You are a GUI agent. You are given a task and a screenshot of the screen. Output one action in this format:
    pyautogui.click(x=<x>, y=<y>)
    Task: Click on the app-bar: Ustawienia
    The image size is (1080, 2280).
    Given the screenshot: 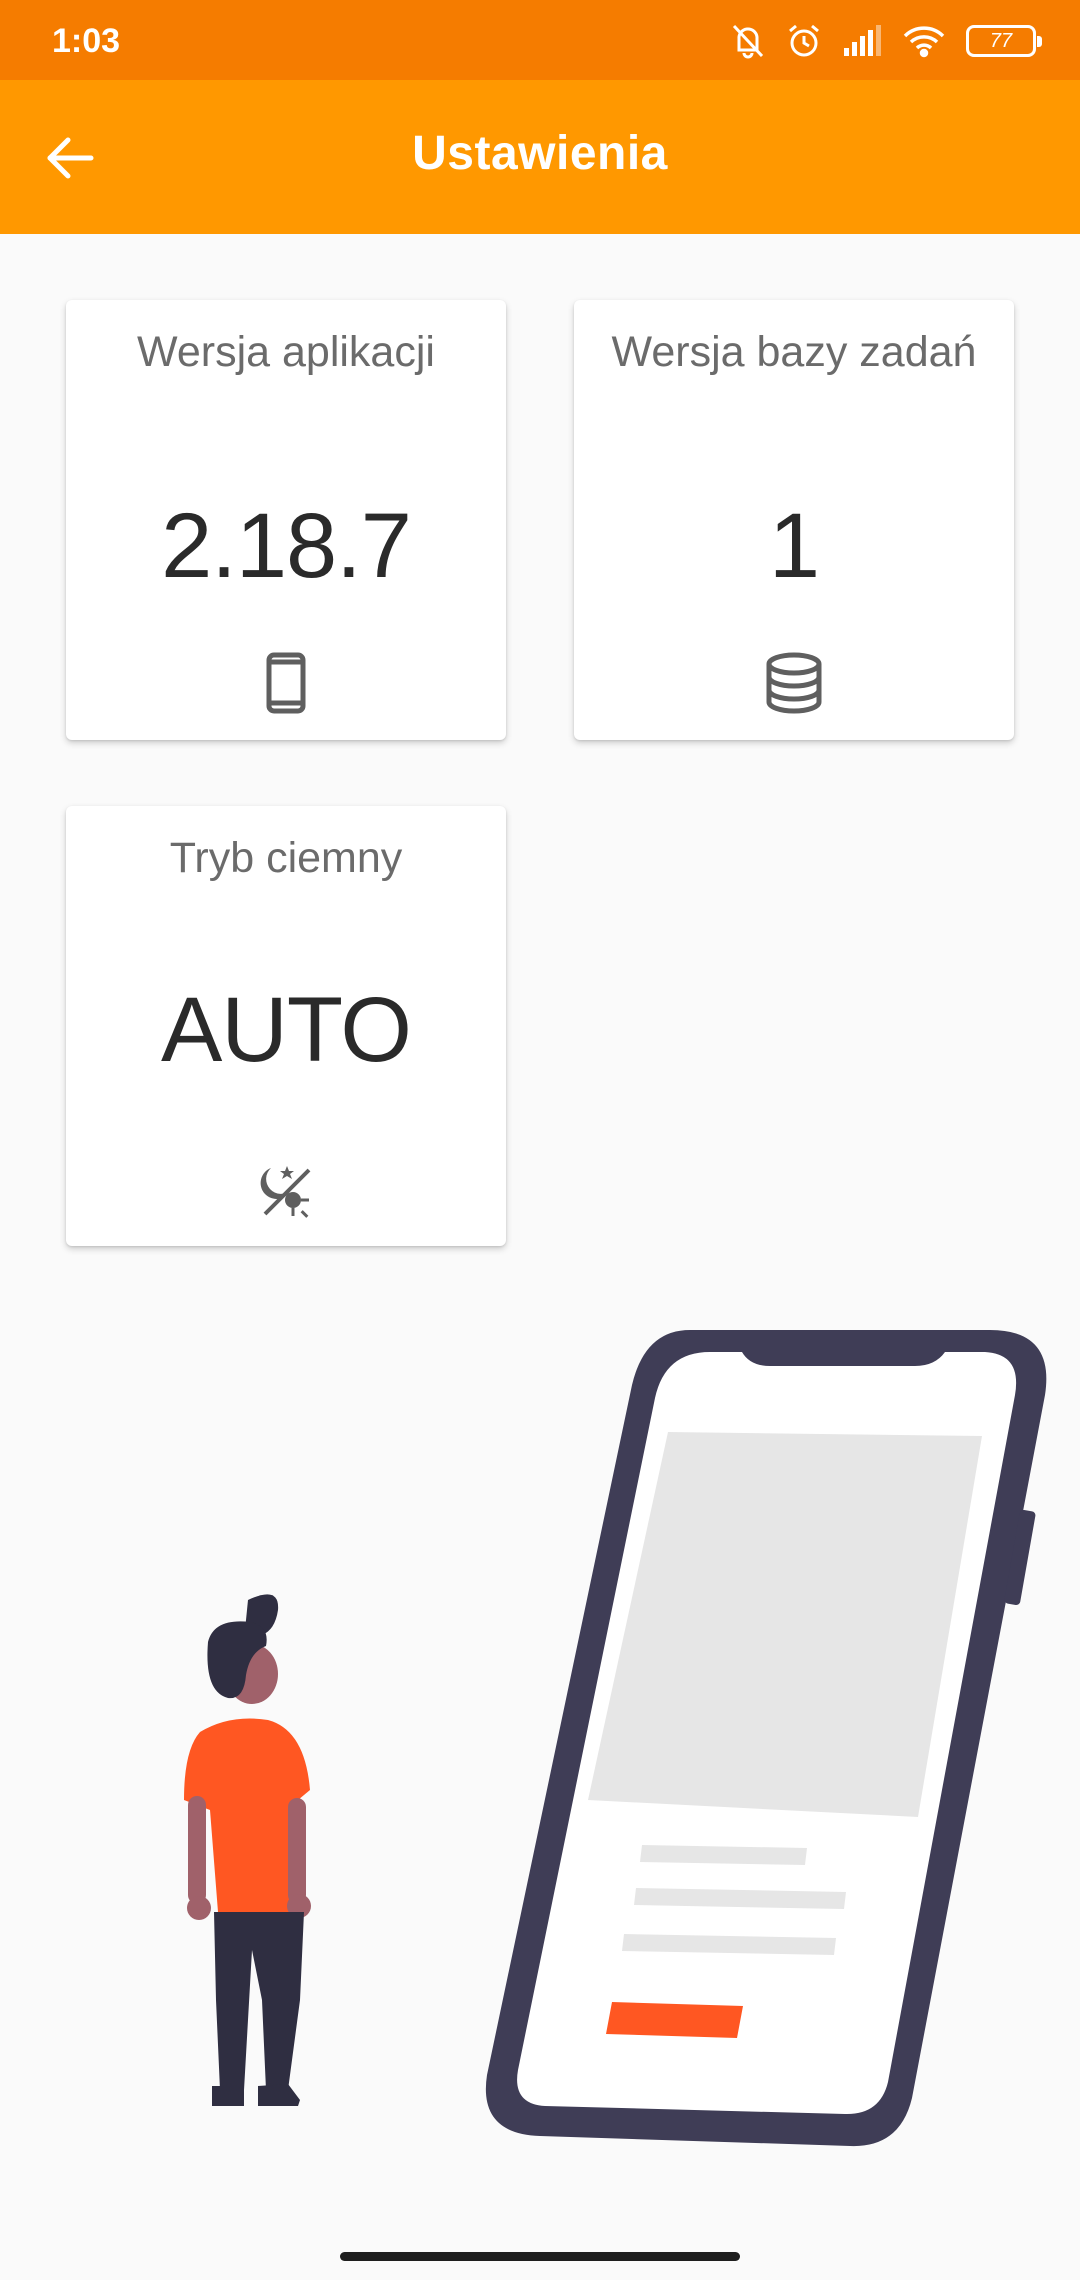 What is the action you would take?
    pyautogui.click(x=540, y=157)
    